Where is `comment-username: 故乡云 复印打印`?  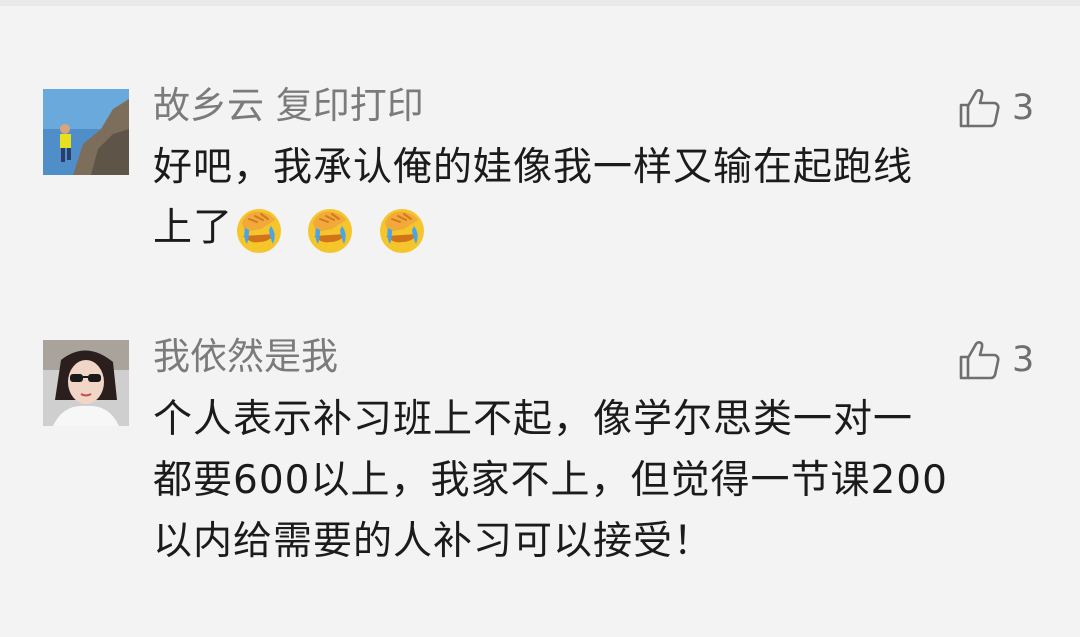
comment-username: 故乡云 复印打印 is located at coordinates (288, 106).